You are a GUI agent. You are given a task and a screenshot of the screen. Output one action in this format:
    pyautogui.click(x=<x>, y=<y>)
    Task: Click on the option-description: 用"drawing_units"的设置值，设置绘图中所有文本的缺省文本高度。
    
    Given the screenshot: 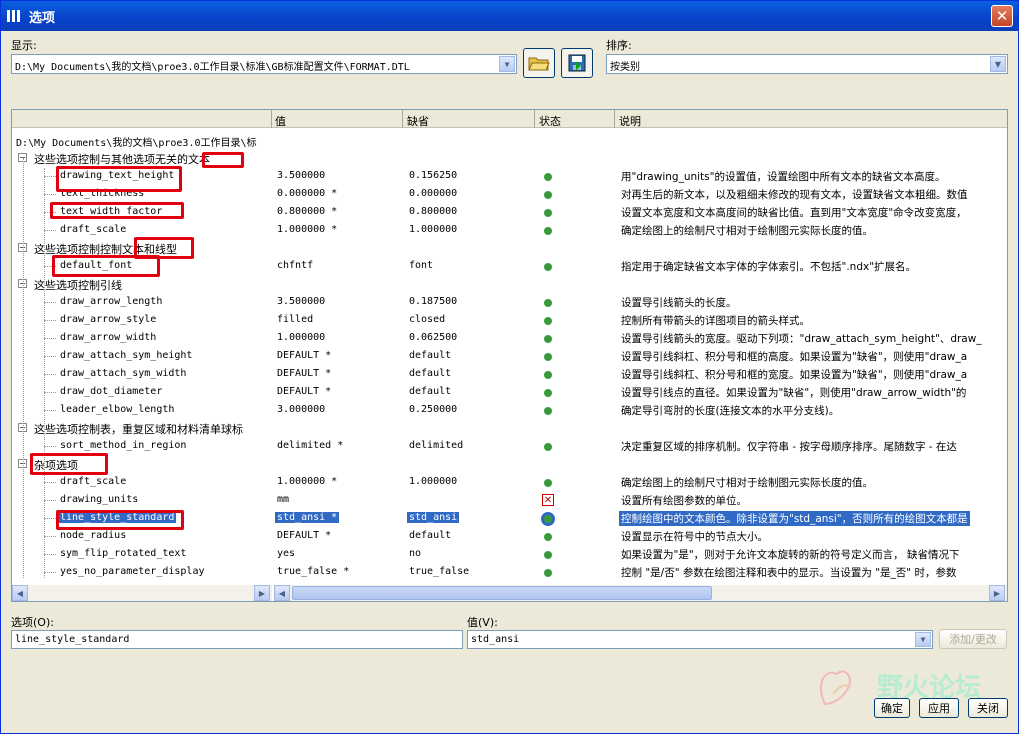 What is the action you would take?
    pyautogui.click(x=783, y=177)
    